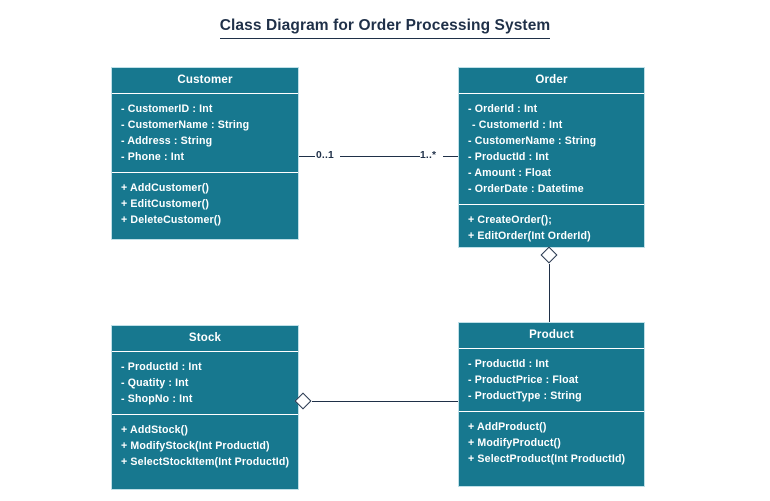 This screenshot has width=770, height=501. Describe the element at coordinates (385, 402) in the screenshot. I see `aggregation-line-stock-product` at that location.